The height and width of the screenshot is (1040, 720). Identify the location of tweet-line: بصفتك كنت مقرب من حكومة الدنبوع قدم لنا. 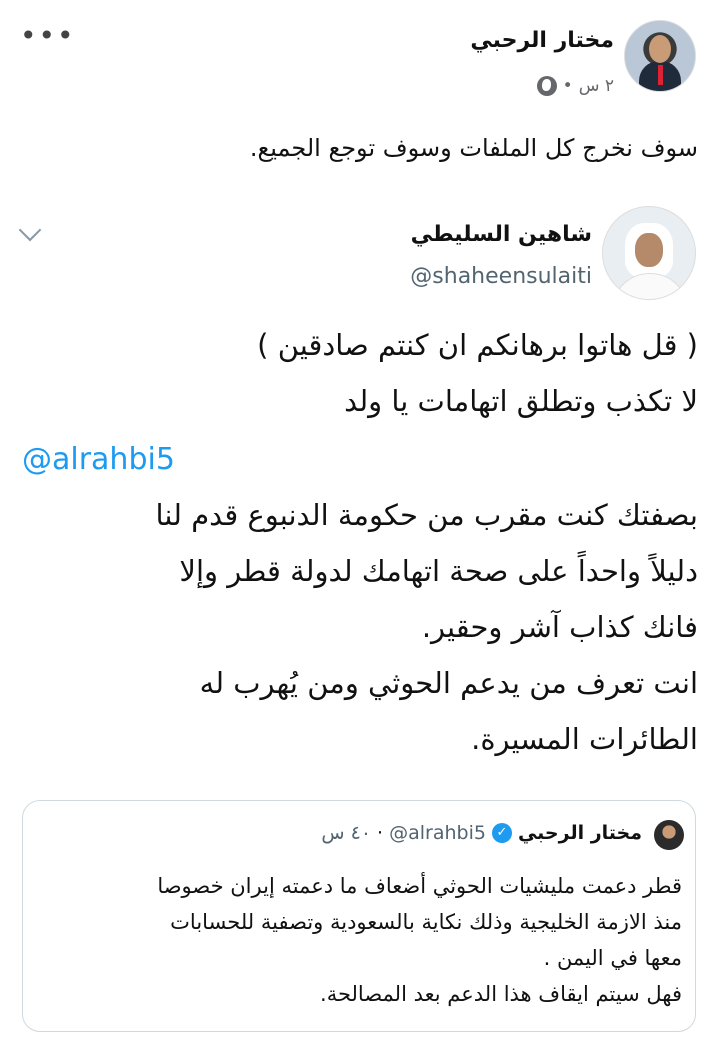
(426, 515).